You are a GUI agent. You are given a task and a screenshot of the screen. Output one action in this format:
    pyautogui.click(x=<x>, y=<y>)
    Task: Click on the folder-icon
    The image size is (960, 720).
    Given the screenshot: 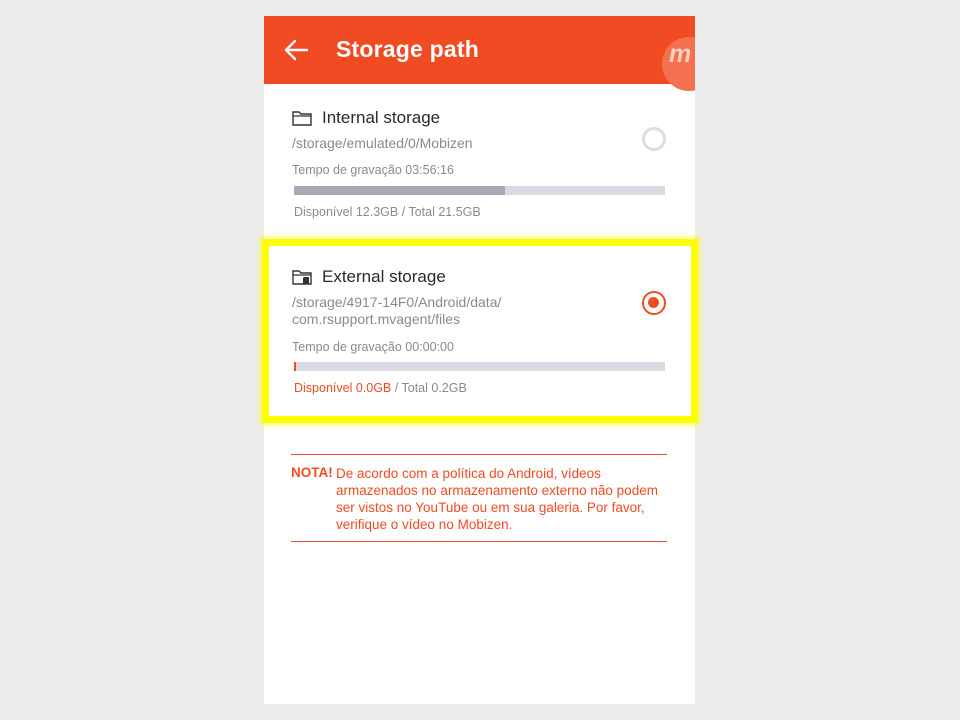 What is the action you would take?
    pyautogui.click(x=302, y=118)
    